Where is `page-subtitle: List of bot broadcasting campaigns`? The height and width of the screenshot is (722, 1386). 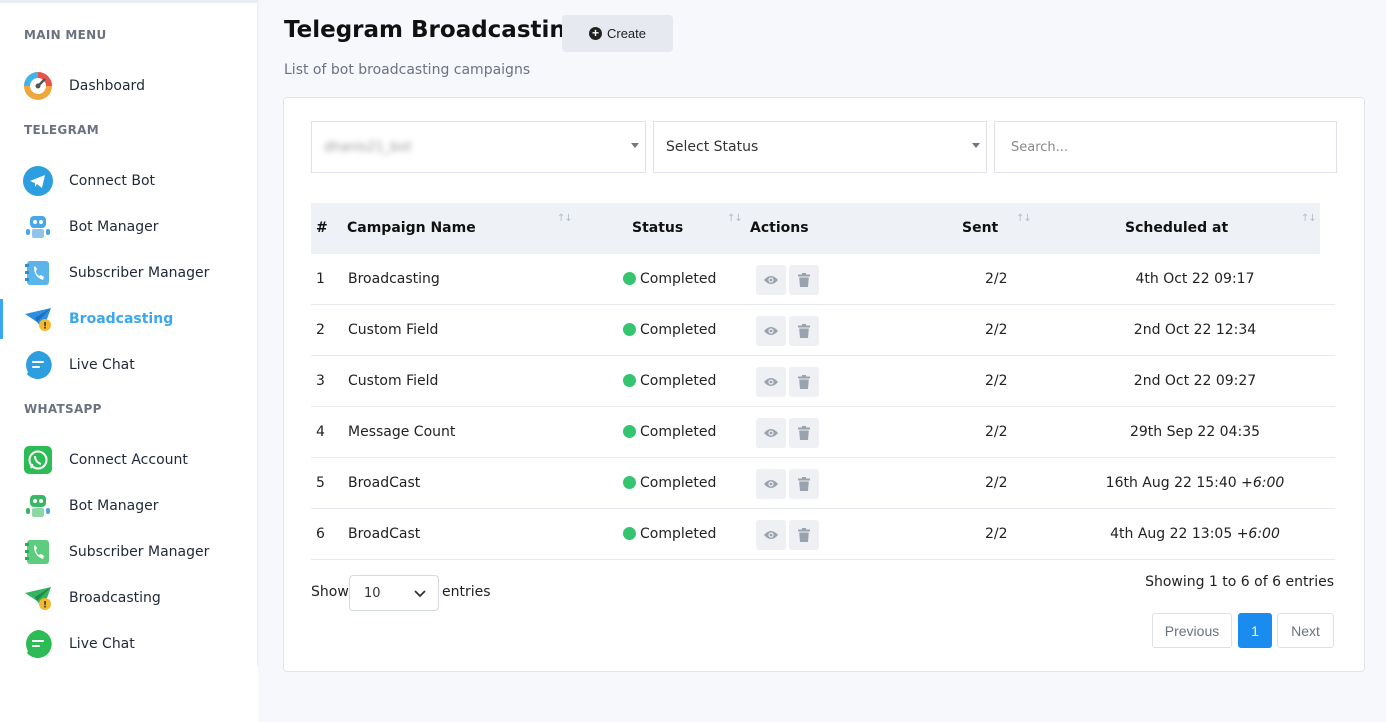
page-subtitle: List of bot broadcasting campaigns is located at coordinates (407, 70).